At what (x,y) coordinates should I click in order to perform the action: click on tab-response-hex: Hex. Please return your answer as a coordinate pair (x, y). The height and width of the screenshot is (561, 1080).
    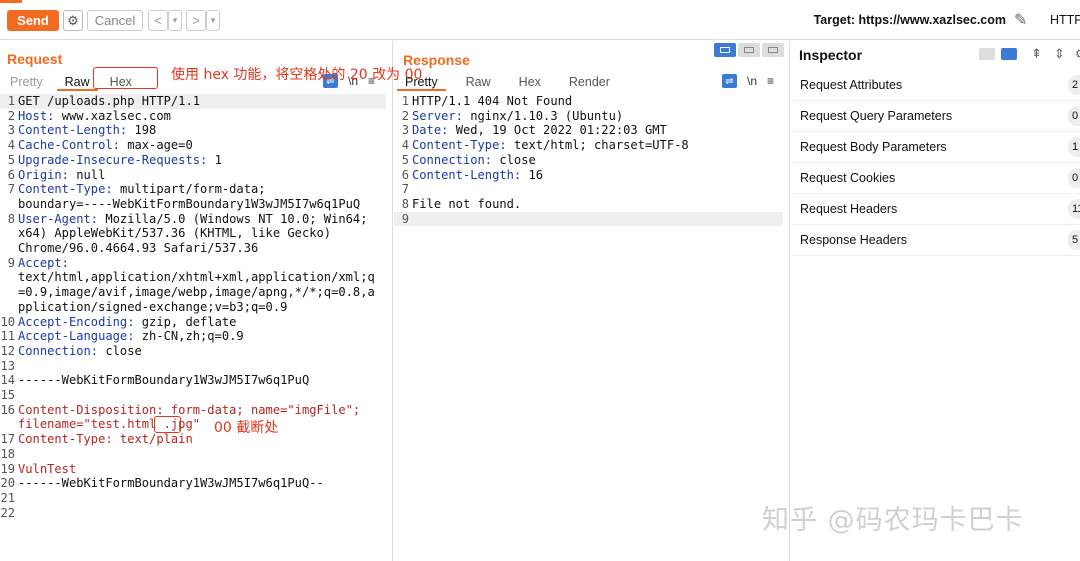
    Looking at the image, I should click on (530, 82).